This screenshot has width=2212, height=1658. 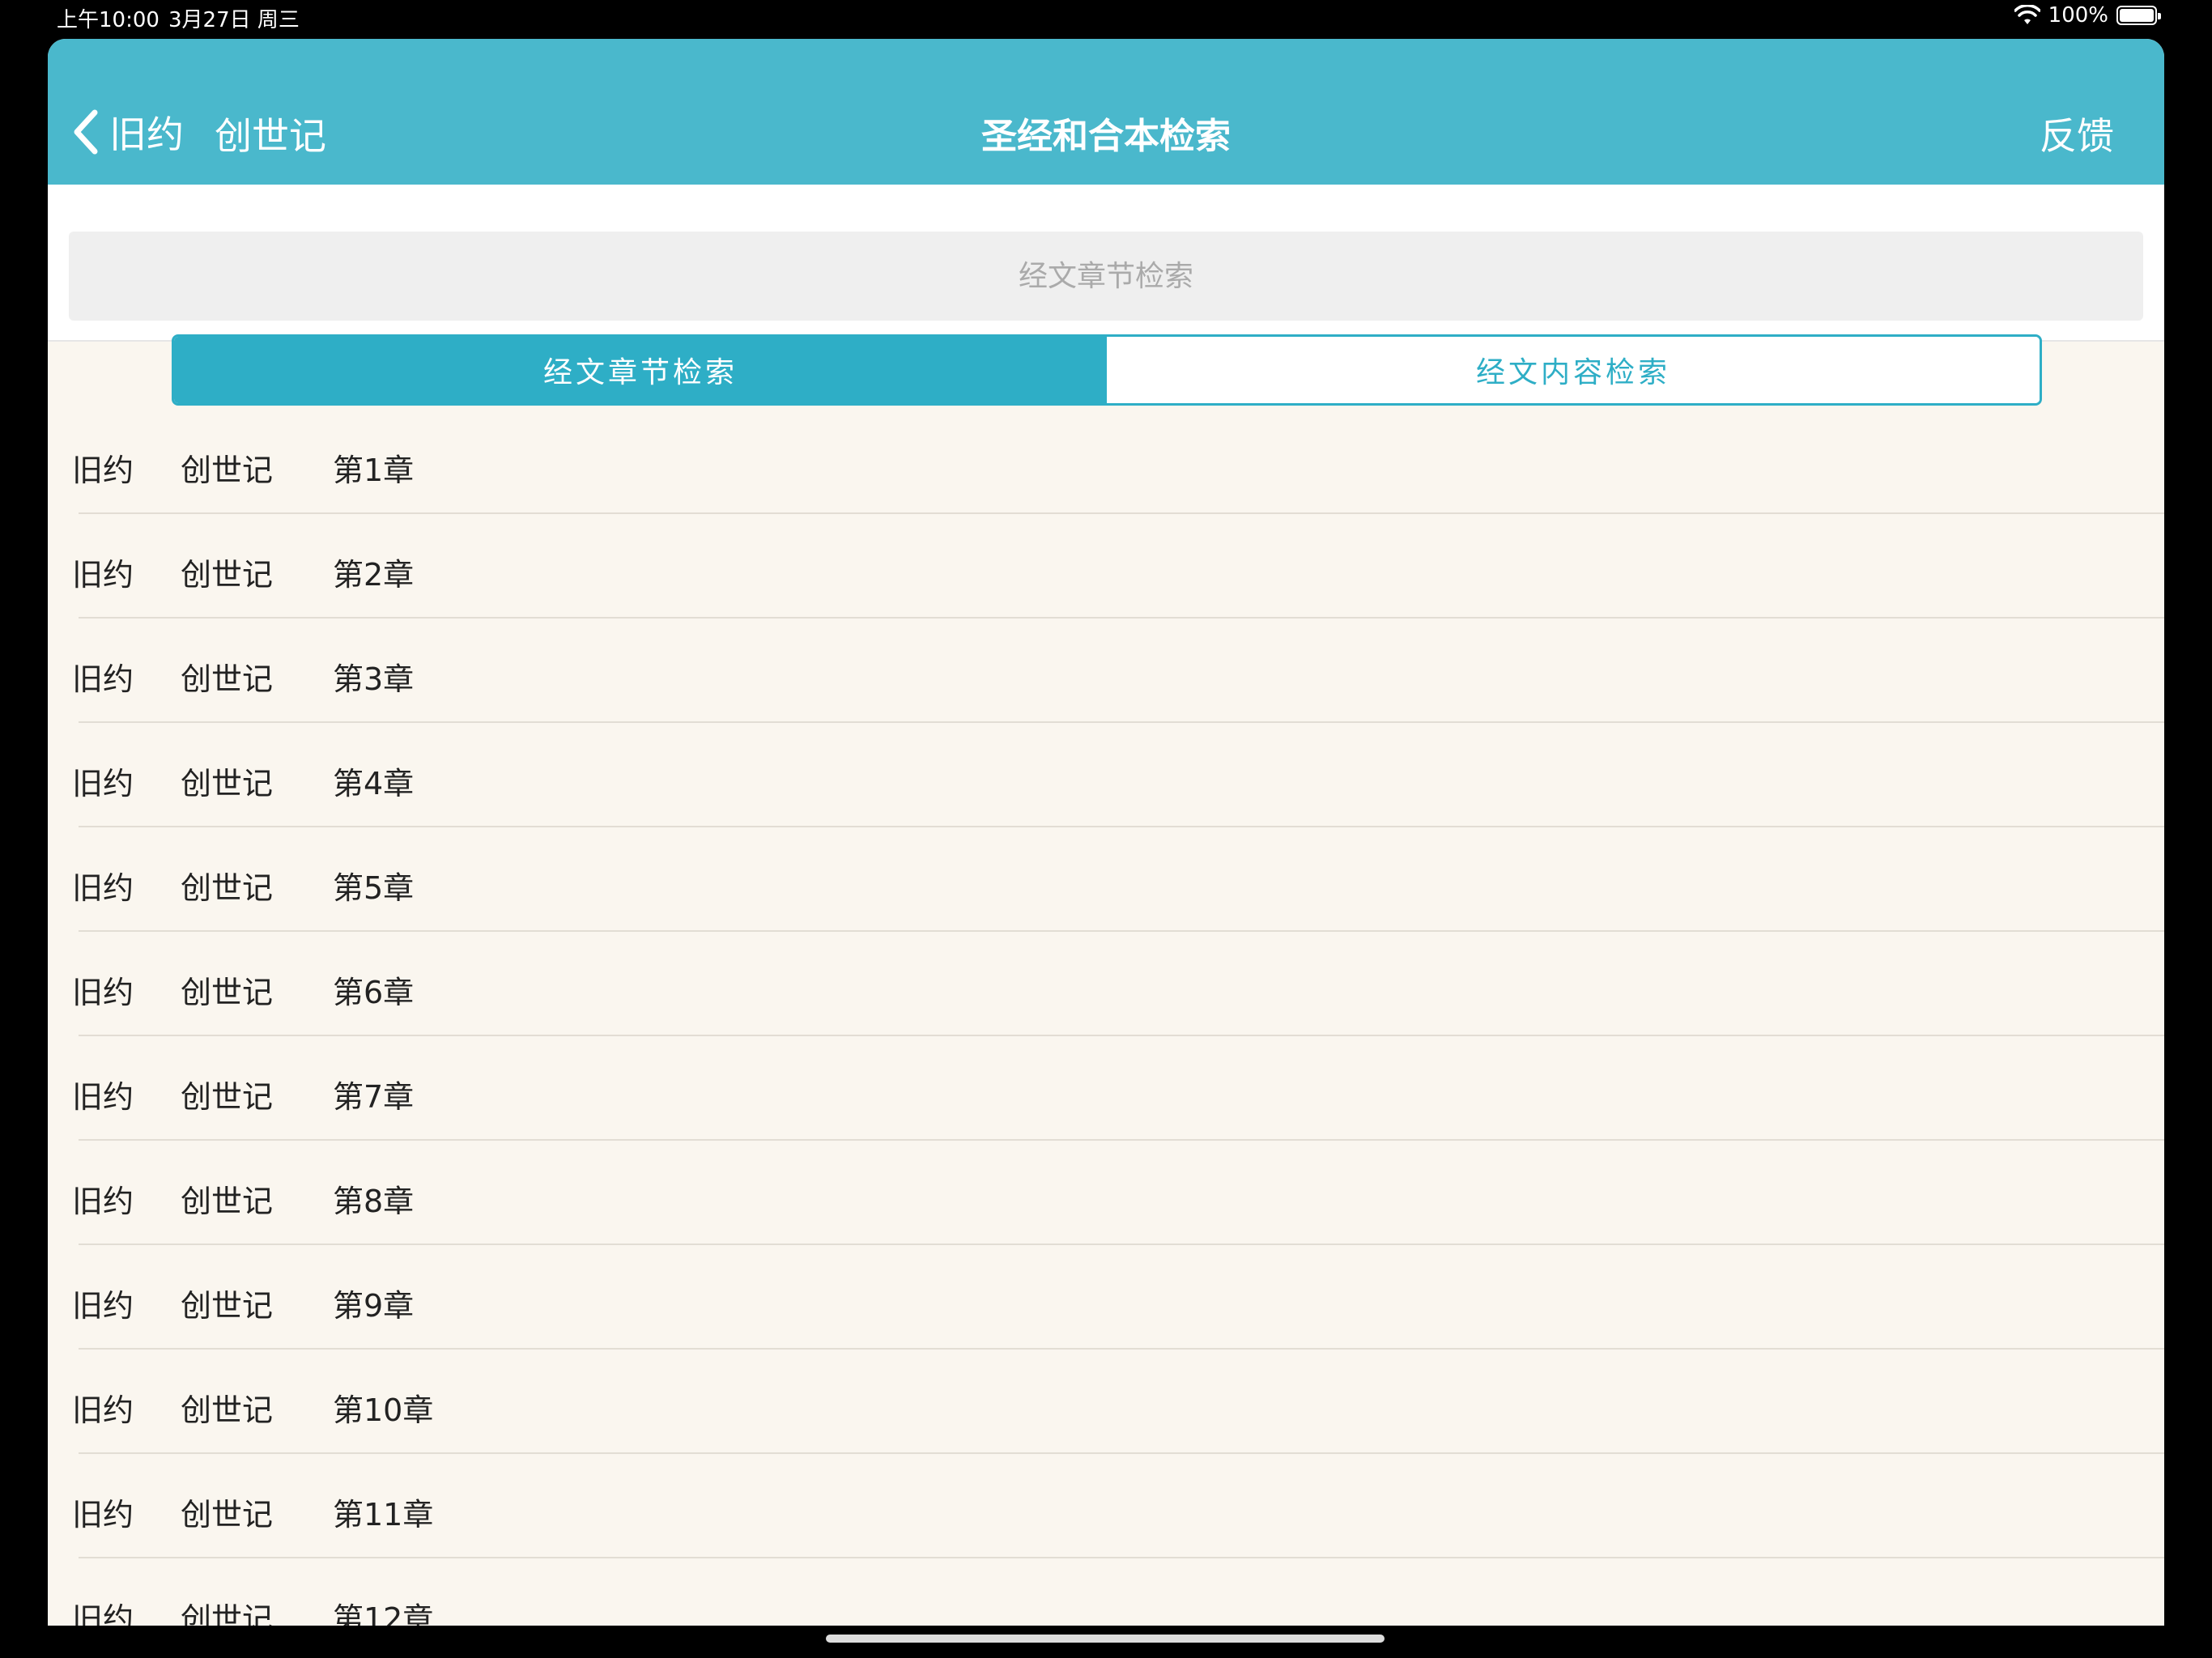 I want to click on search-mode-segmented-control: 经文章节检索 经文内容检索, so click(x=1107, y=370).